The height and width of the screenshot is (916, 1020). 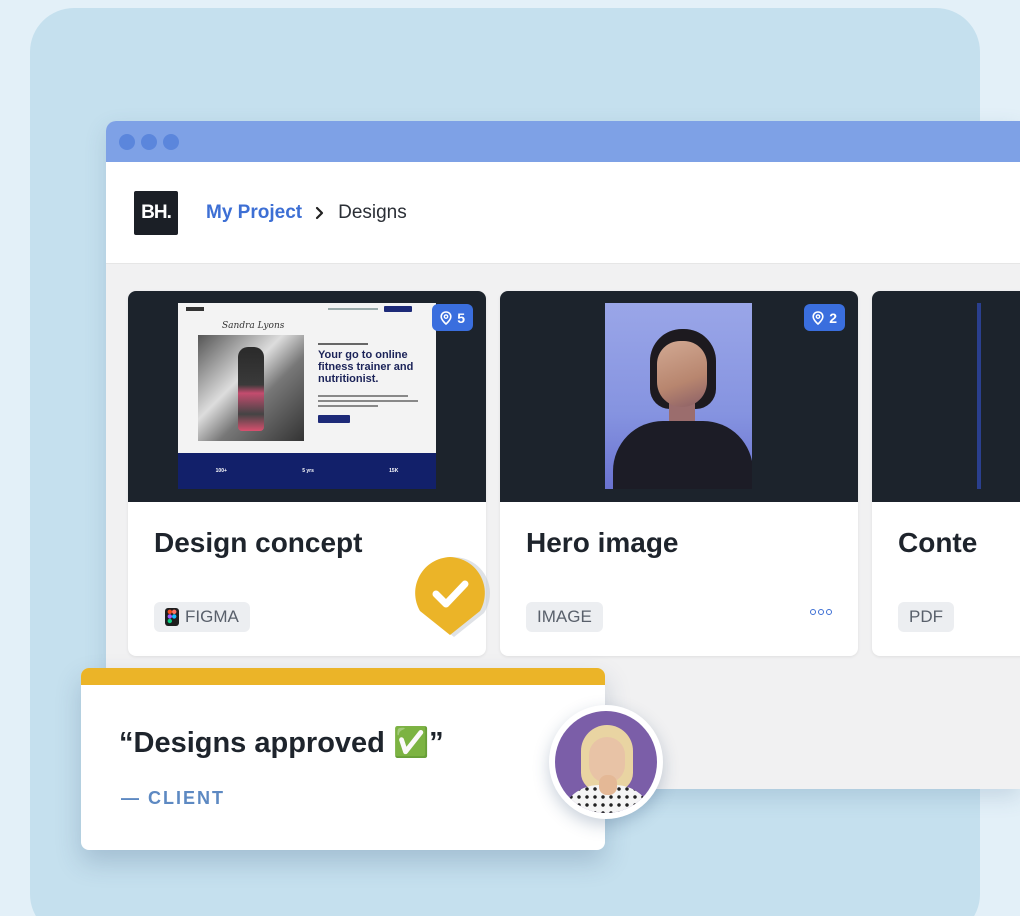 What do you see at coordinates (172, 617) in the screenshot?
I see `figma-icon` at bounding box center [172, 617].